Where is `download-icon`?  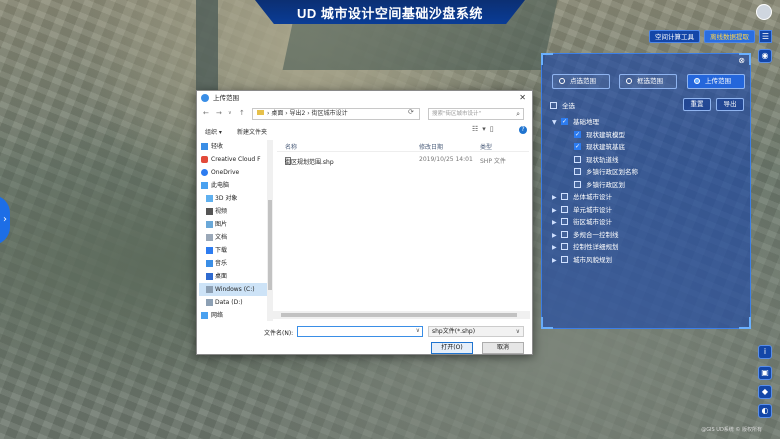 download-icon is located at coordinates (209, 250).